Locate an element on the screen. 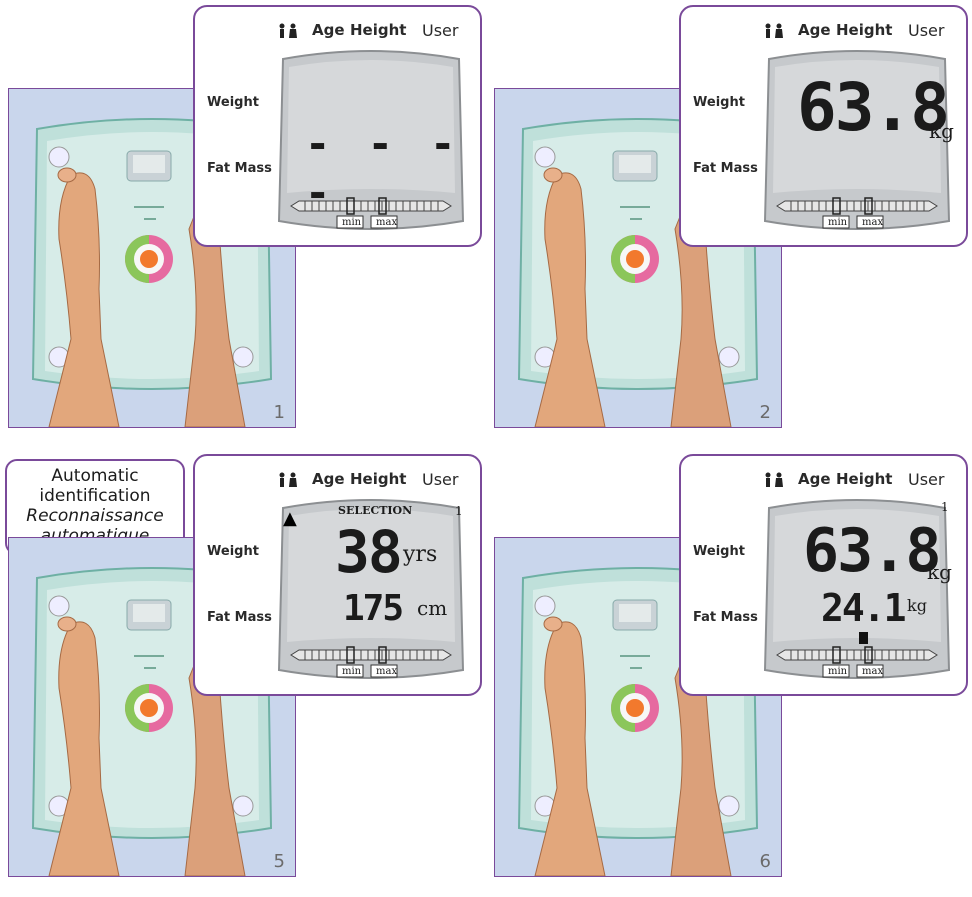 Image resolution: width=972 pixels, height=897 pixels. fat-mass-reading: 24.1 is located at coordinates (864, 608).